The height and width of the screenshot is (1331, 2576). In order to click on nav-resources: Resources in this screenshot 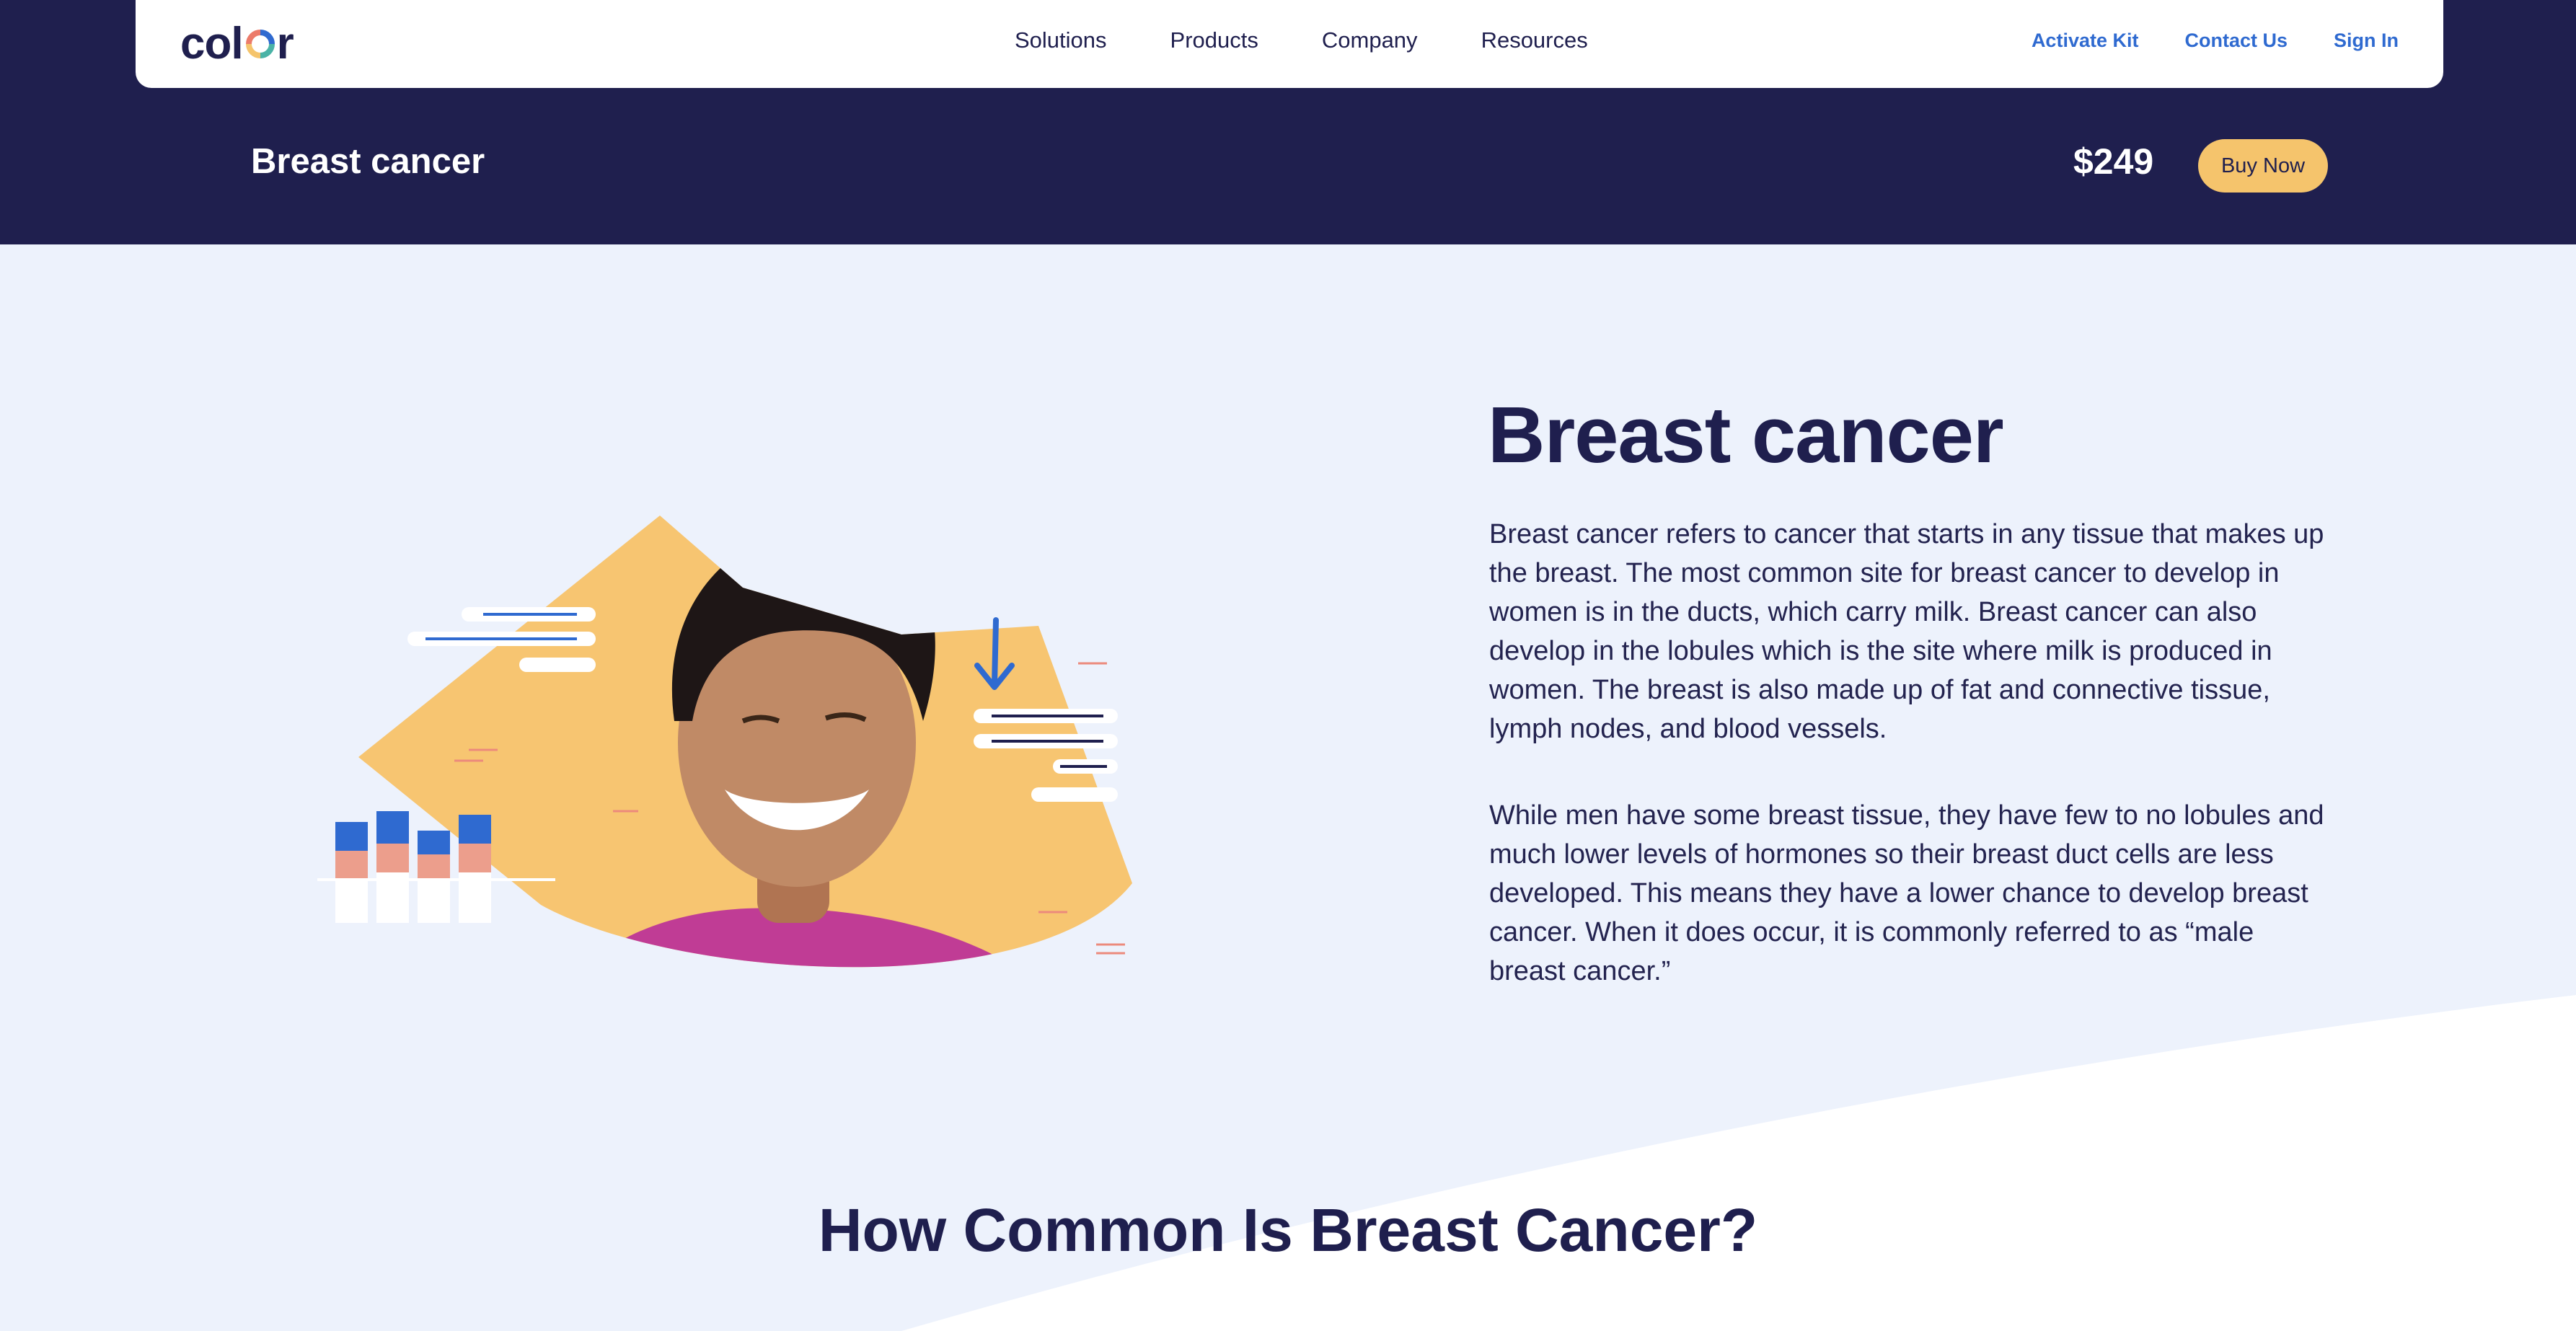, I will do `click(1534, 40)`.